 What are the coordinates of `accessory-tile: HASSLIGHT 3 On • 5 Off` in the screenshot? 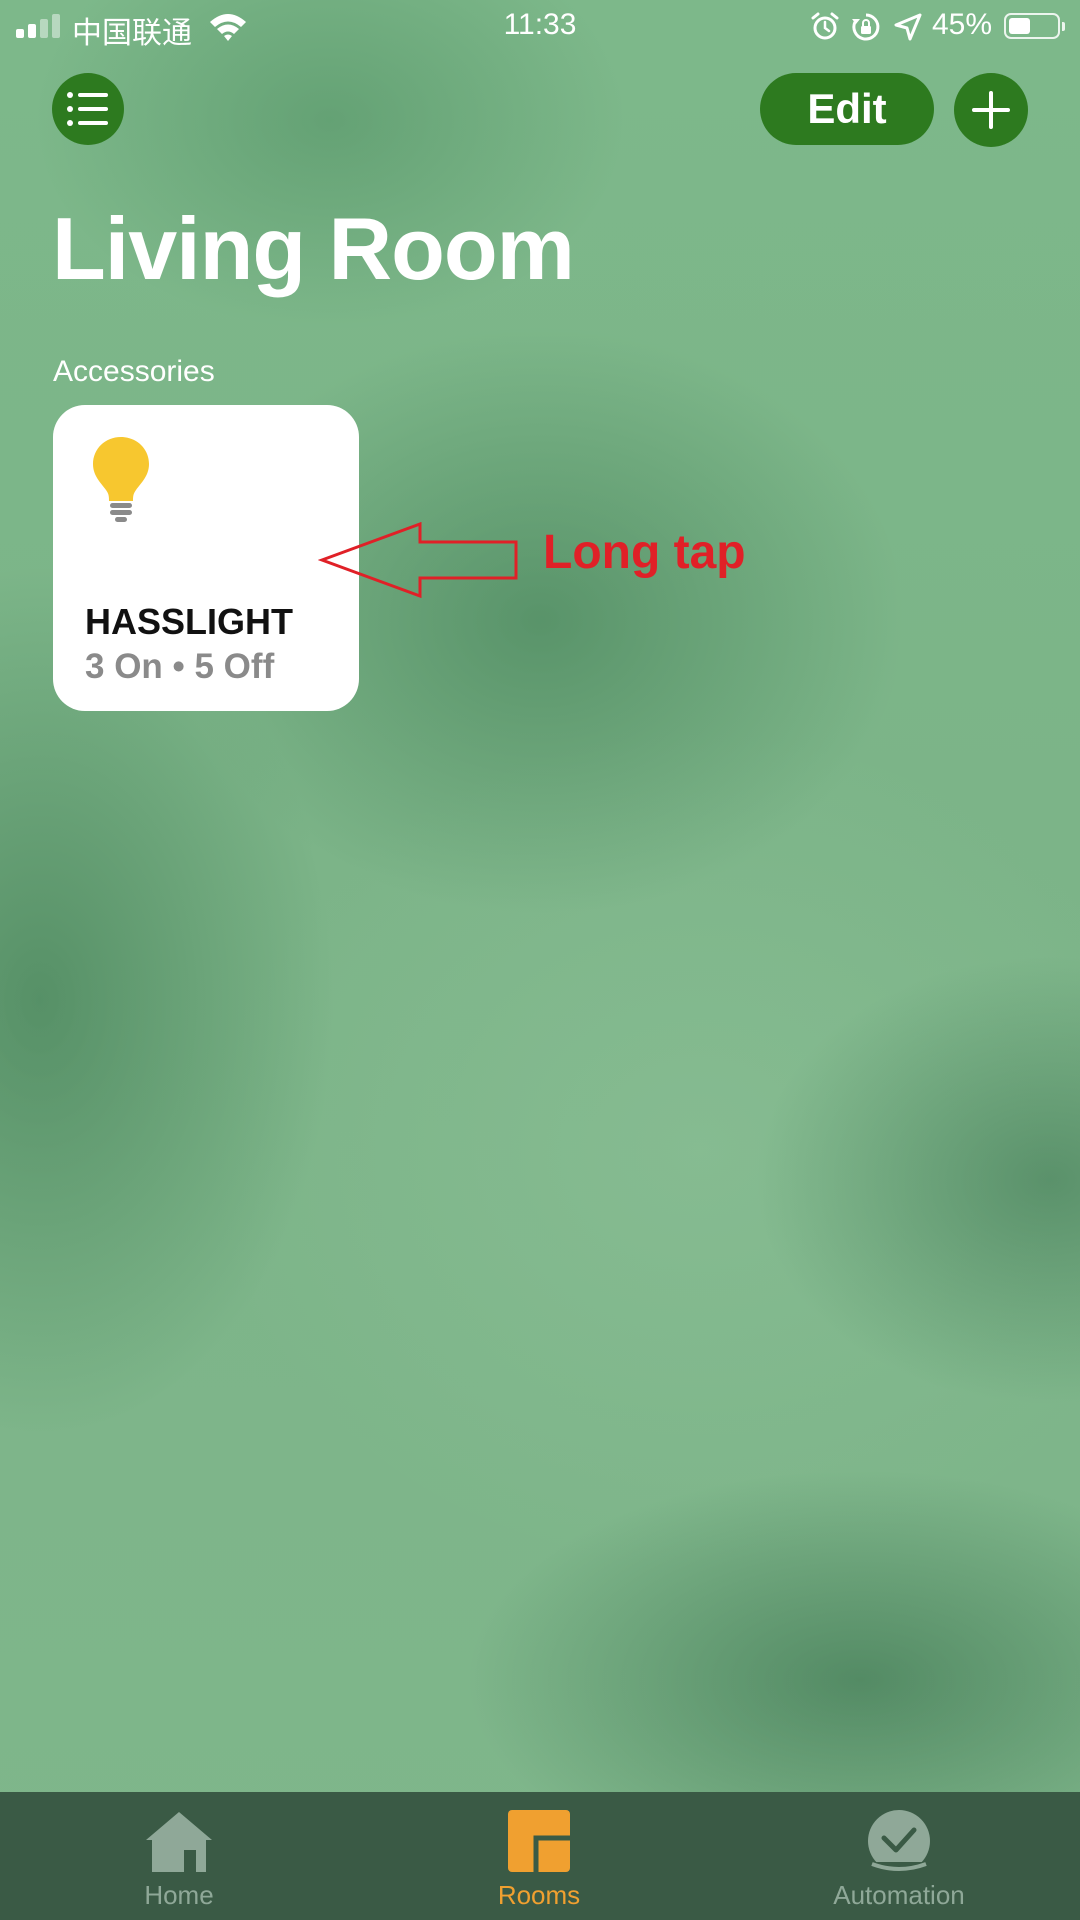 It's located at (206, 558).